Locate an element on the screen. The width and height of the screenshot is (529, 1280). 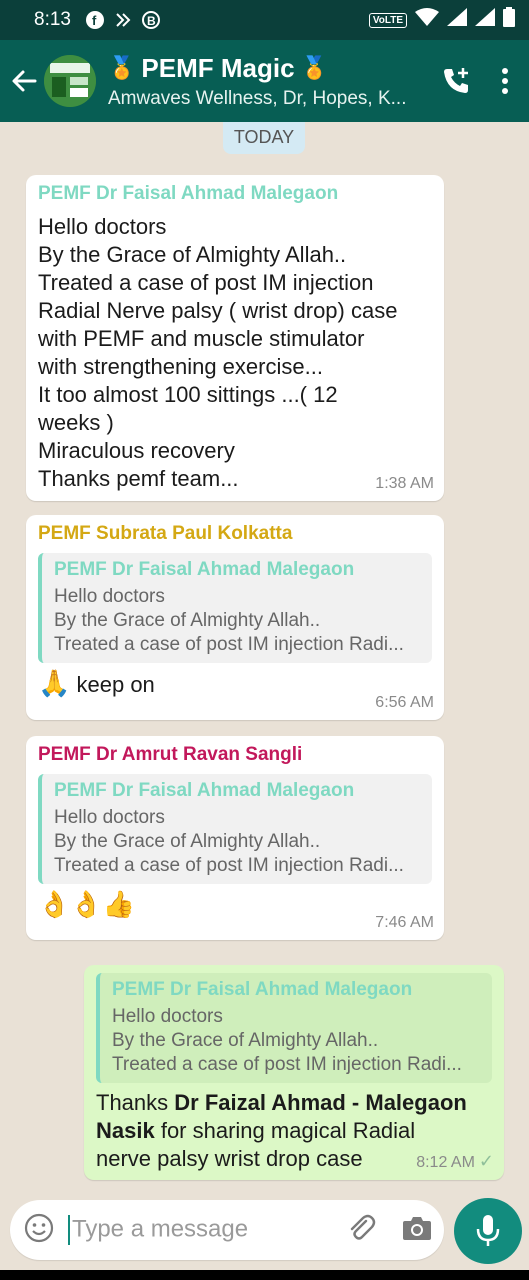
message-time-status: 8:12 AM ✓ is located at coordinates (455, 1161).